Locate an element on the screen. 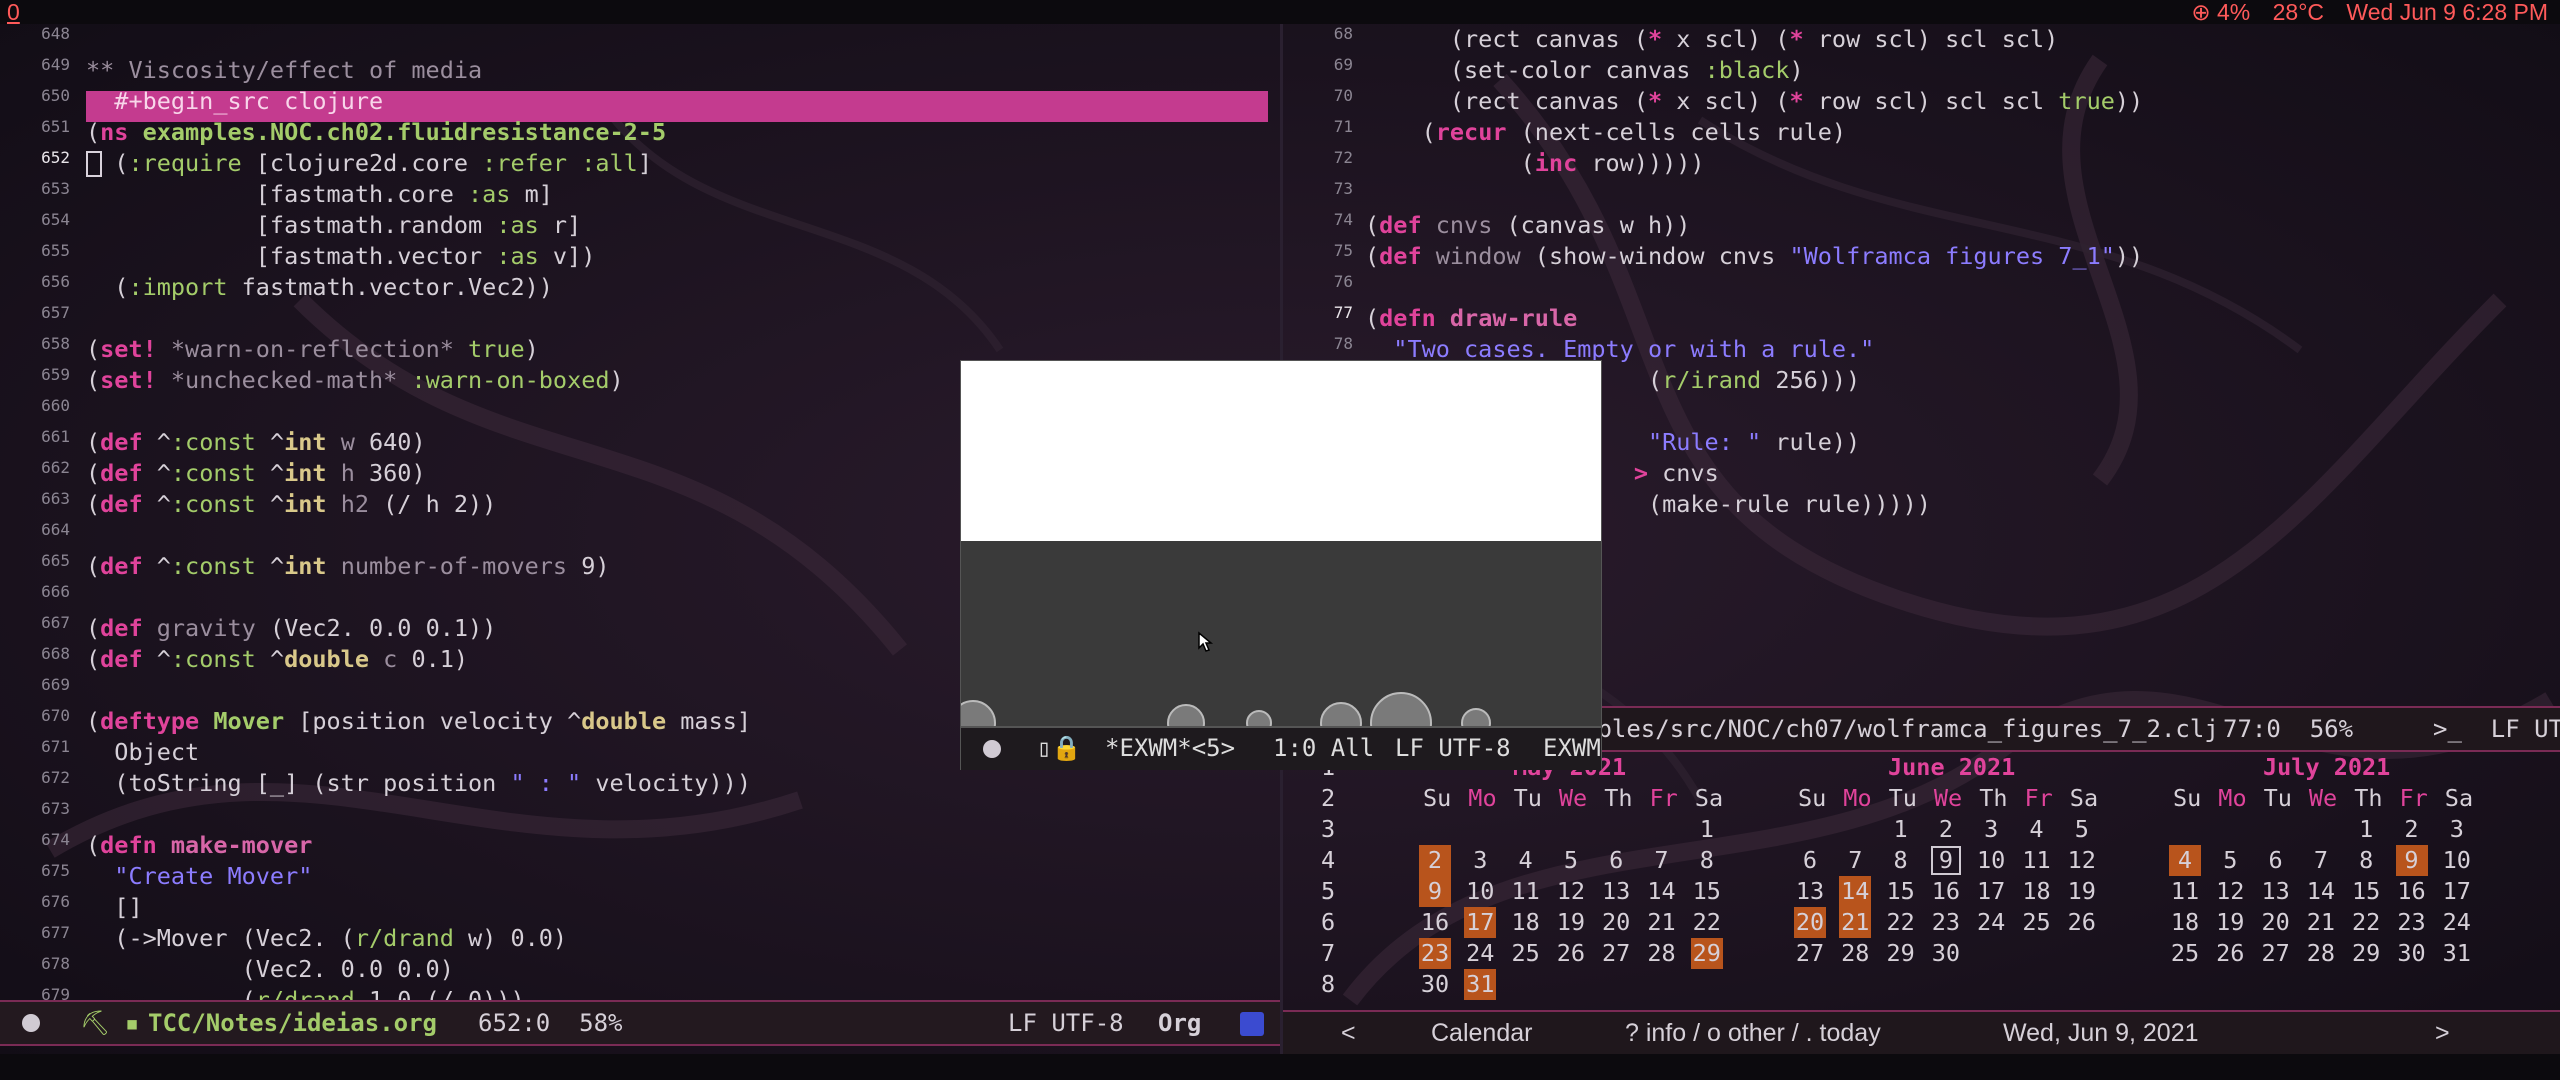  workspace-indicator: 0 is located at coordinates (13, 12).